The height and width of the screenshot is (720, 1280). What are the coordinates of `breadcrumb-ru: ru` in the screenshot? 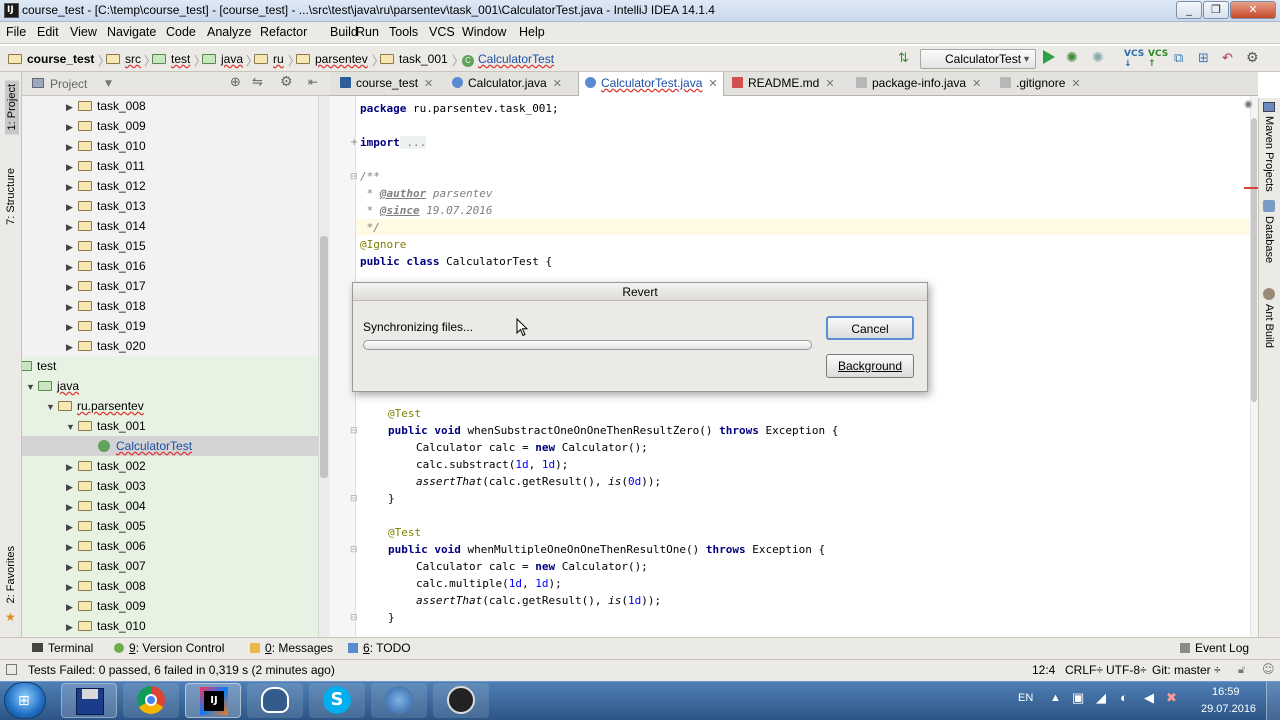 It's located at (269, 59).